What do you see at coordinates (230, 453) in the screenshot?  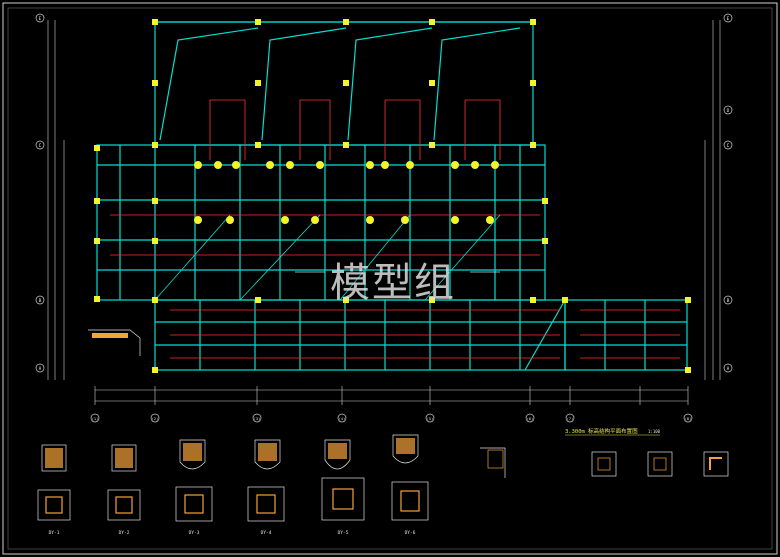 I see `column-detail-sections` at bounding box center [230, 453].